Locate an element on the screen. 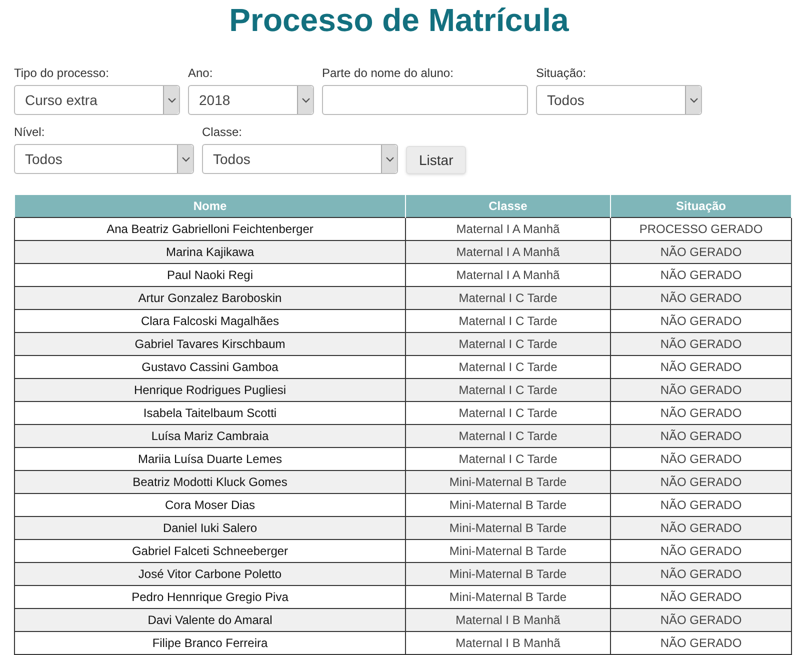  table-cell: Beatriz Modotti Kluck Gomes is located at coordinates (210, 481).